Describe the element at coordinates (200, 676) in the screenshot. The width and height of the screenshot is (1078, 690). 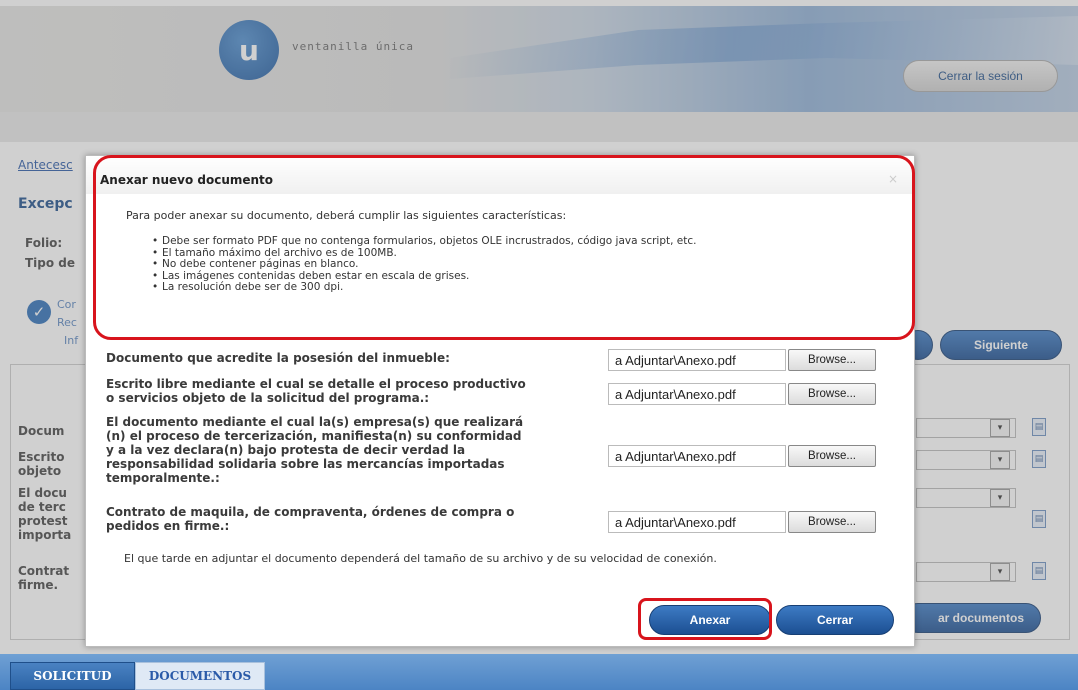
I see `tab-documentos: DOCUMENTOS` at that location.